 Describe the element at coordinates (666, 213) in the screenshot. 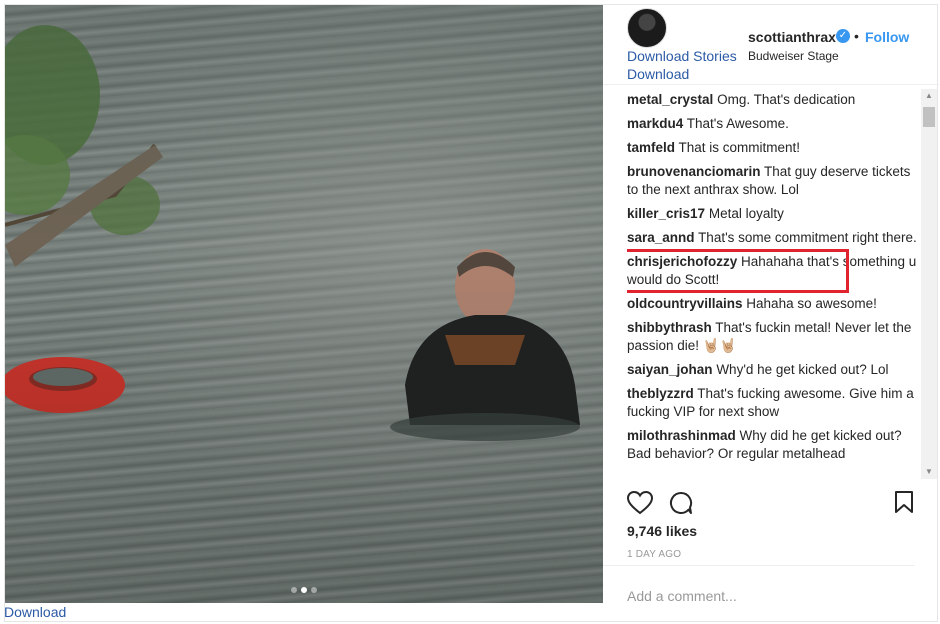

I see `comment-username: killer_cris17` at that location.